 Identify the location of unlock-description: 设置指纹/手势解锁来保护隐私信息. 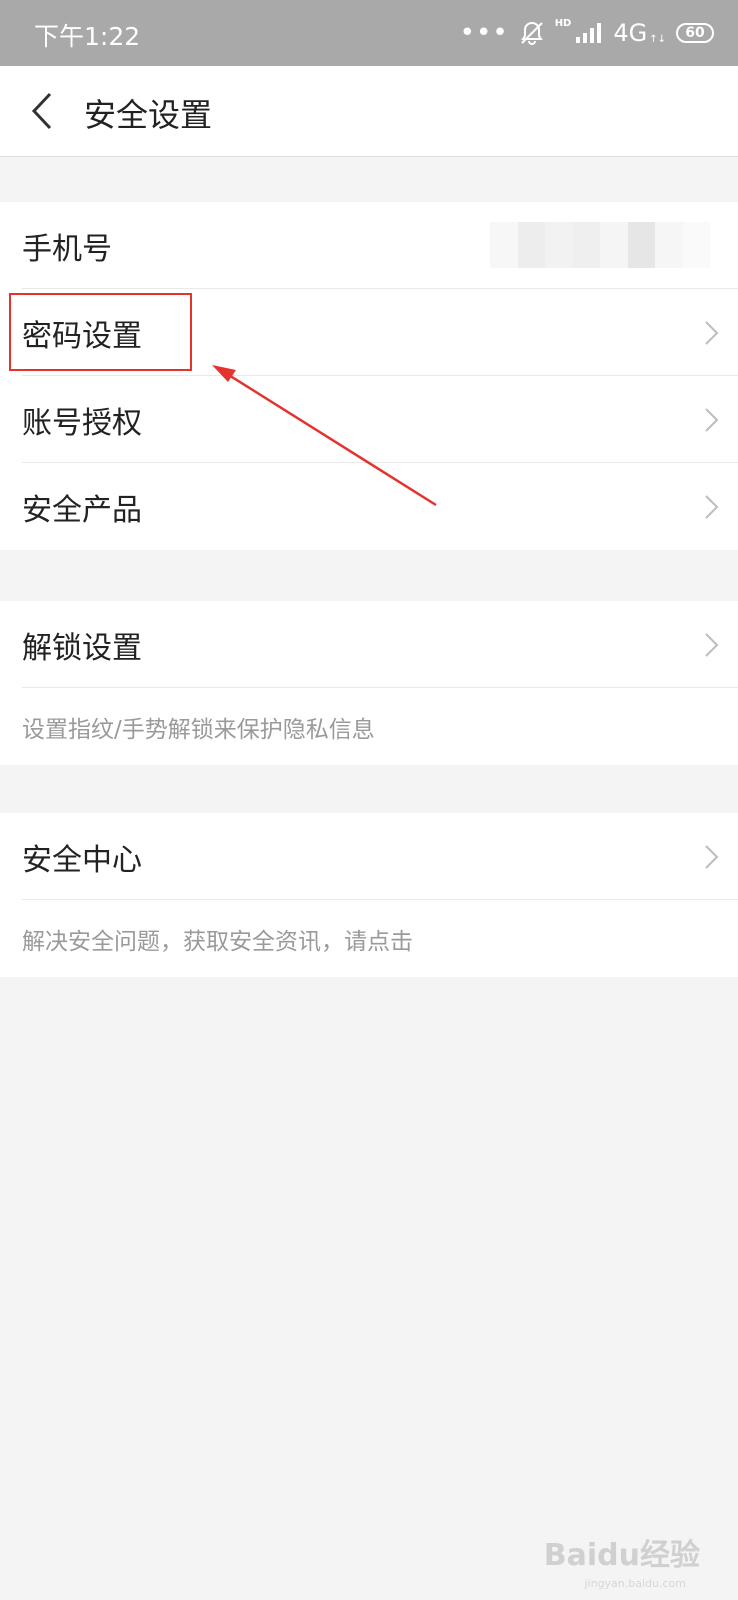
(369, 726).